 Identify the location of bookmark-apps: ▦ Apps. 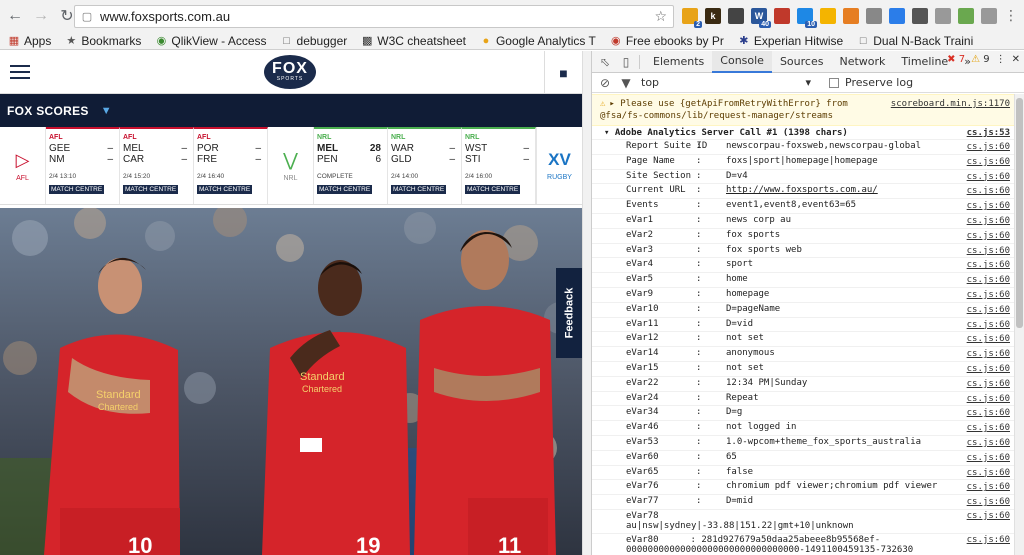
(30, 41).